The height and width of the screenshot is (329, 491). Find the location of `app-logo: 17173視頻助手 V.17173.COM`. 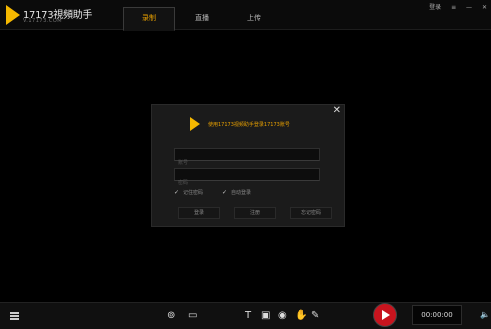

app-logo: 17173視頻助手 V.17173.COM is located at coordinates (49, 15).